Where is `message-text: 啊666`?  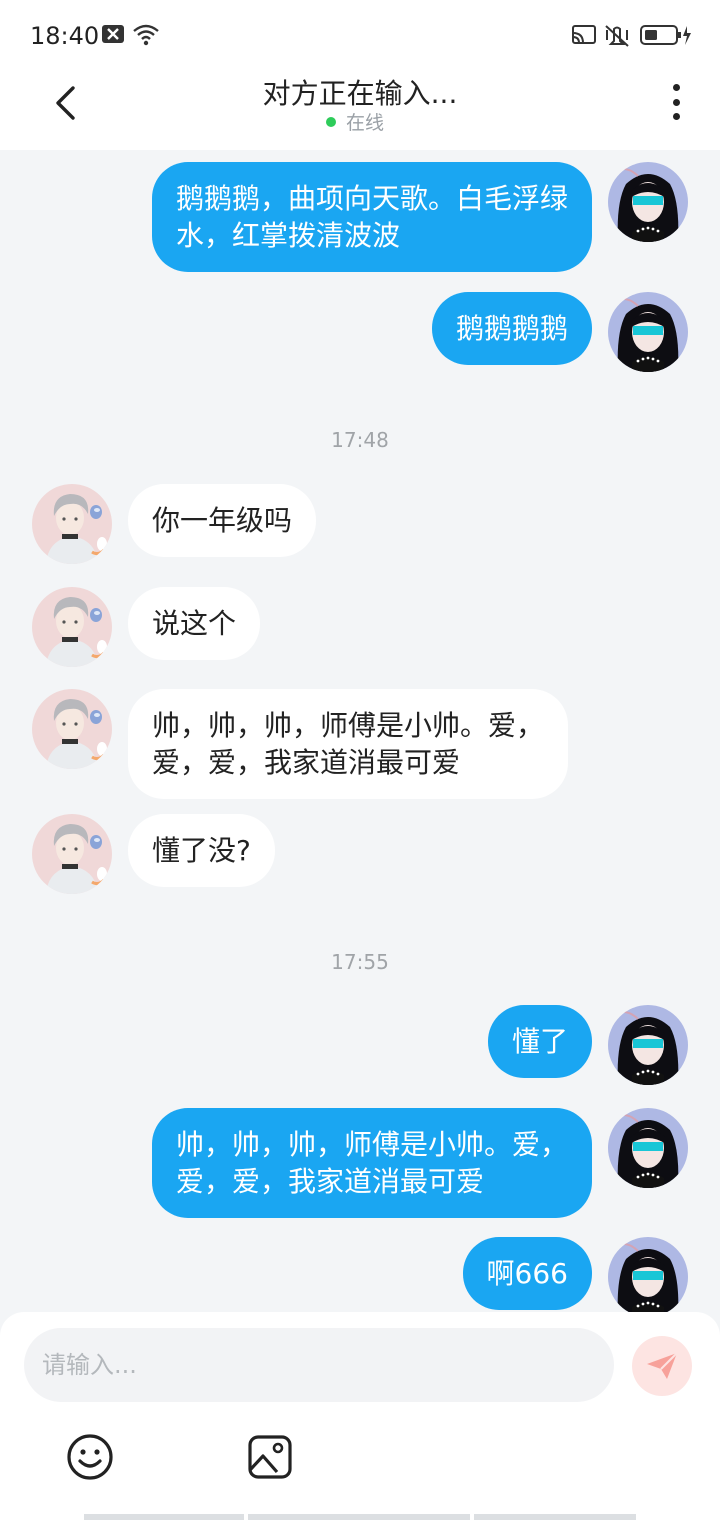 message-text: 啊666 is located at coordinates (527, 1273).